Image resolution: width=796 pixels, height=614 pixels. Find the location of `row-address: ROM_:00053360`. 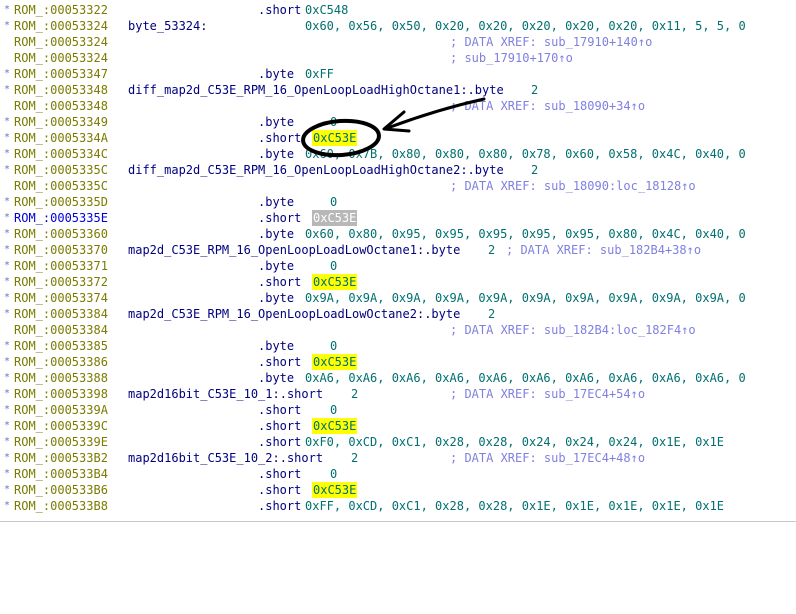

row-address: ROM_:00053360 is located at coordinates (61, 234).